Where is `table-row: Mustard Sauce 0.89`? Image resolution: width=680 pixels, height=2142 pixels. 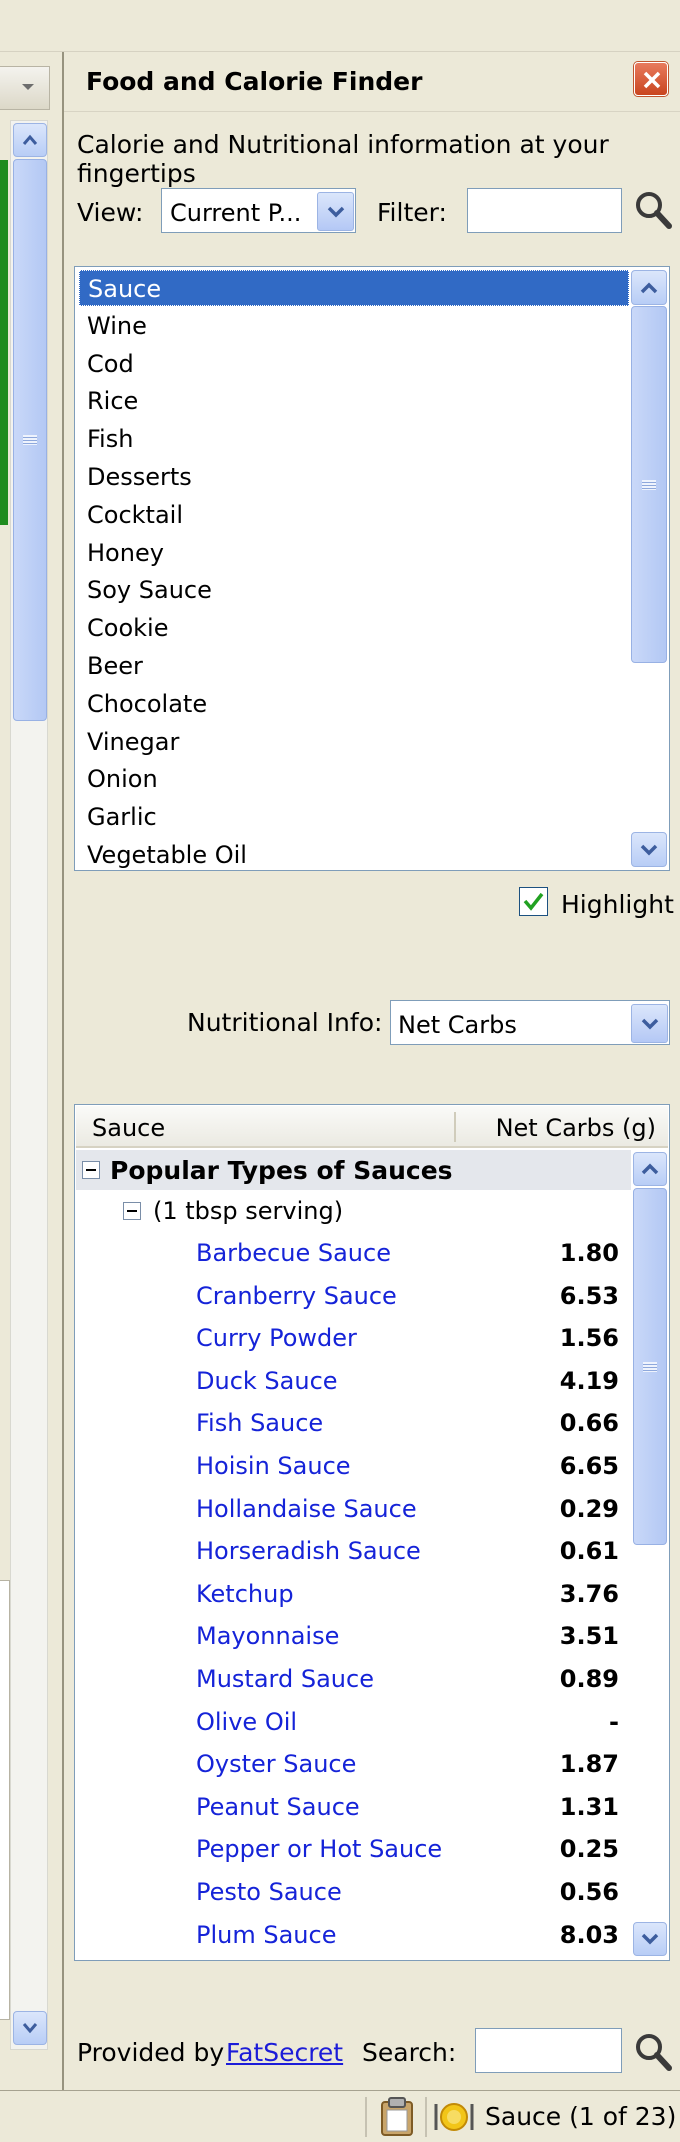 table-row: Mustard Sauce 0.89 is located at coordinates (353, 1679).